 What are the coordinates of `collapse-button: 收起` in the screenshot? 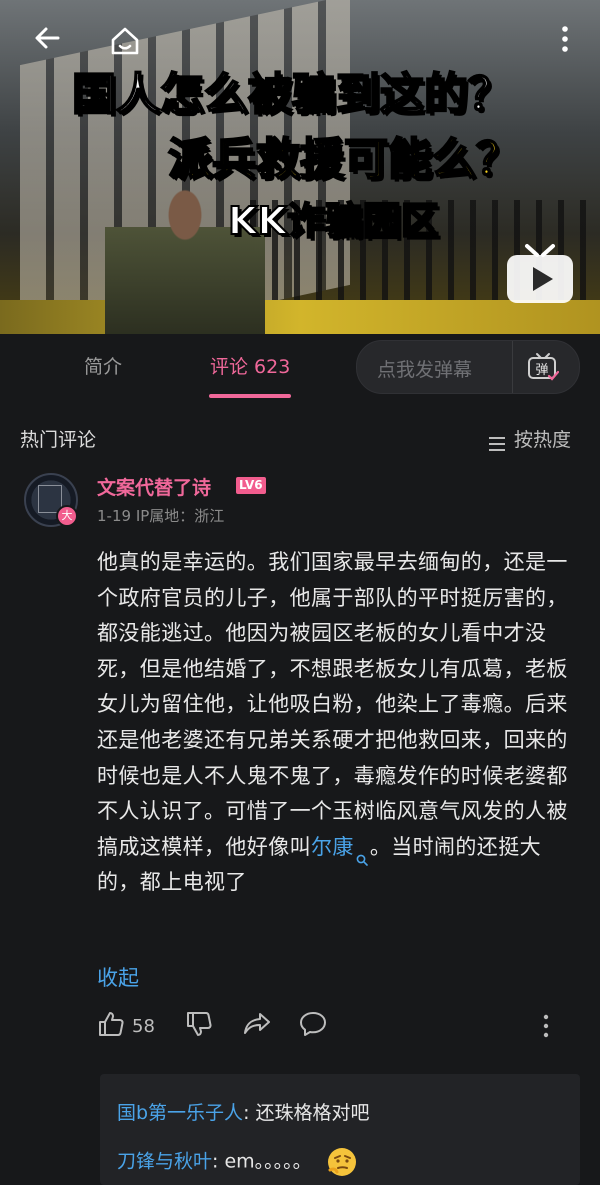 It's located at (118, 977).